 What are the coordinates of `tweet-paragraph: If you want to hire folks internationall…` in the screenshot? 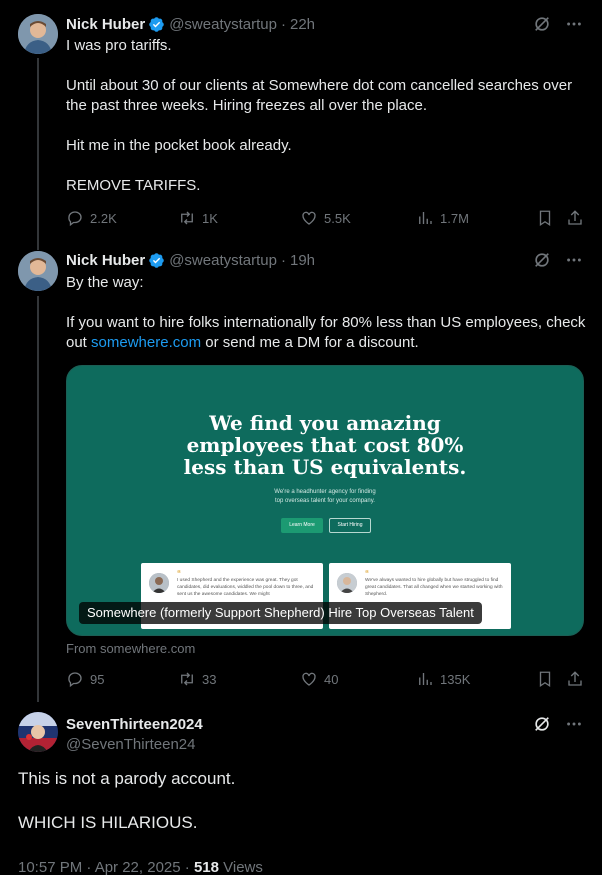 It's located at (326, 333).